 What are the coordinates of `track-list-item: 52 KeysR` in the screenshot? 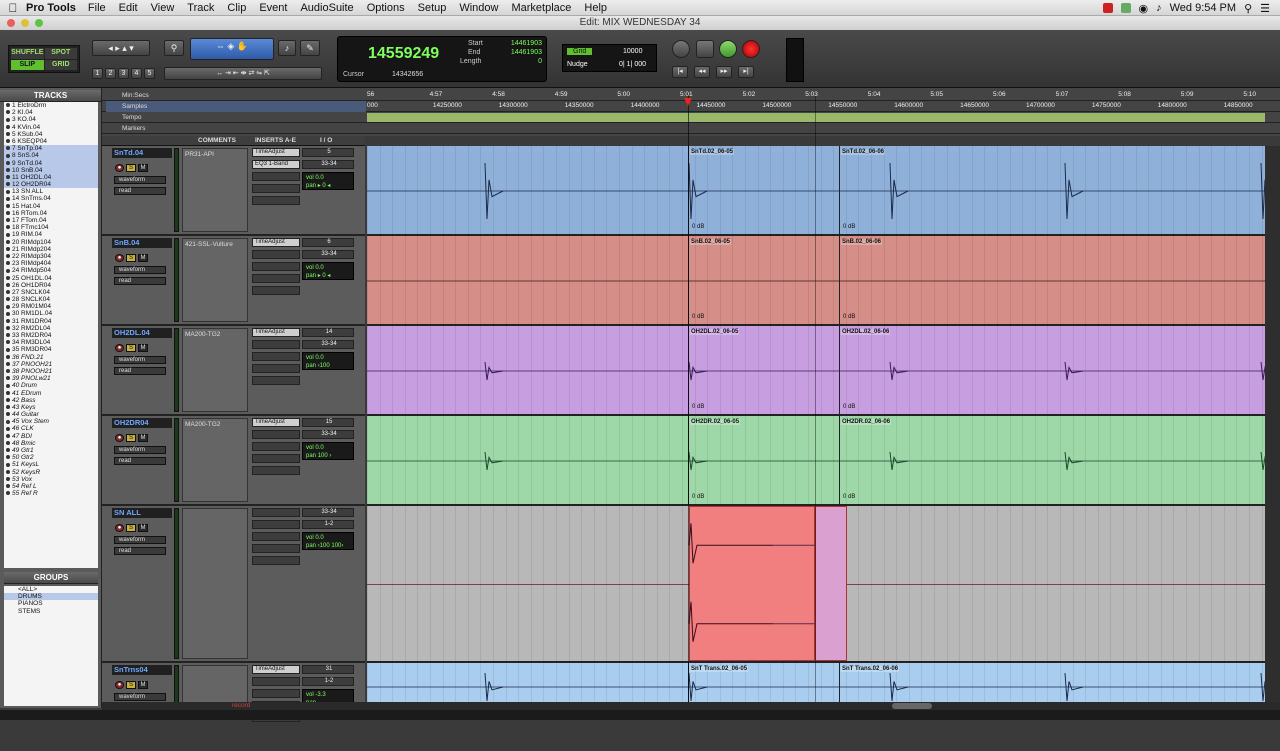 It's located at (51, 472).